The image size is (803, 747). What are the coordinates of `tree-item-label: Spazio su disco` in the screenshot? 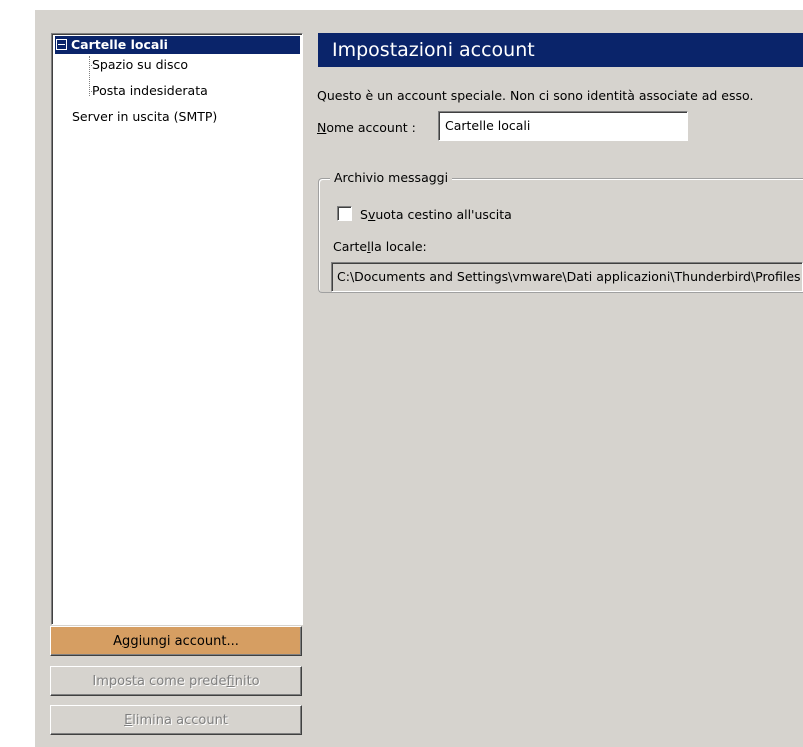 It's located at (140, 64).